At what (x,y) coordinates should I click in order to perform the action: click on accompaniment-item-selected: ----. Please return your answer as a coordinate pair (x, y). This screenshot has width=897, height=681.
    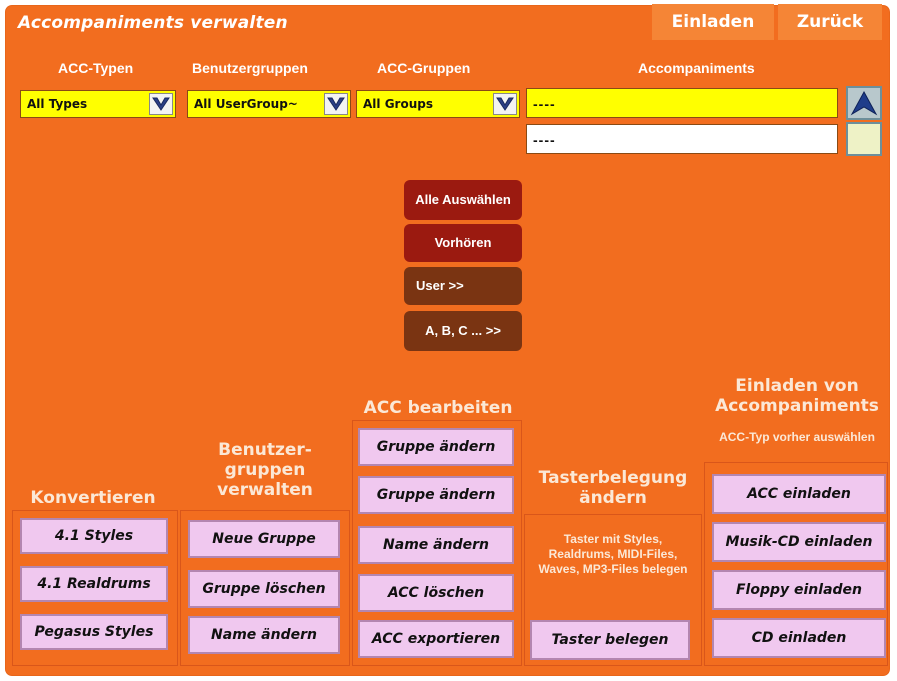
    Looking at the image, I should click on (682, 103).